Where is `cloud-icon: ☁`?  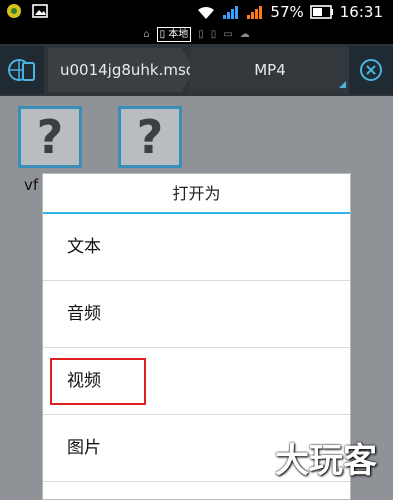
cloud-icon: ☁ is located at coordinates (245, 34).